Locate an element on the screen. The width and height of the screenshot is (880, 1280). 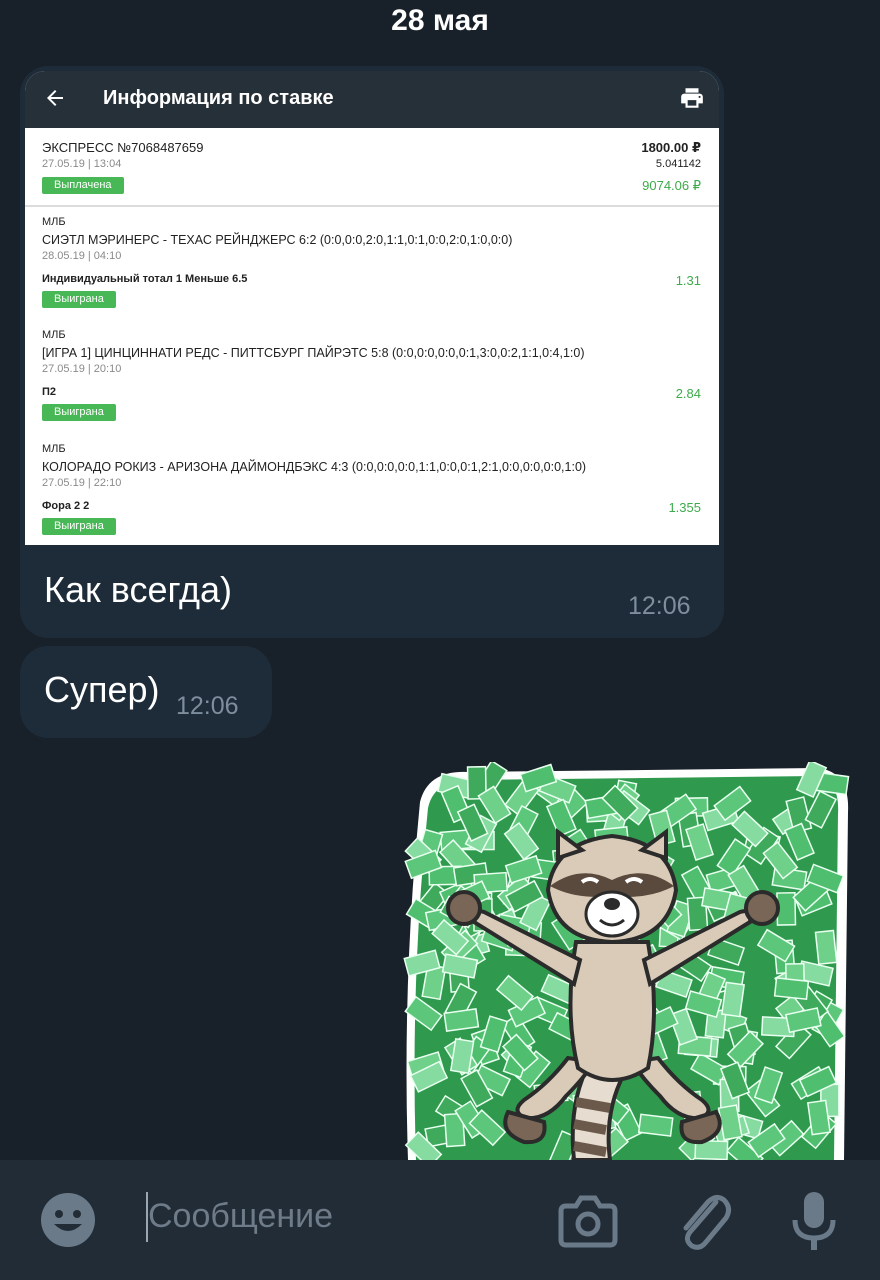
payout-amount: 9074.06 ₽ is located at coordinates (671, 185).